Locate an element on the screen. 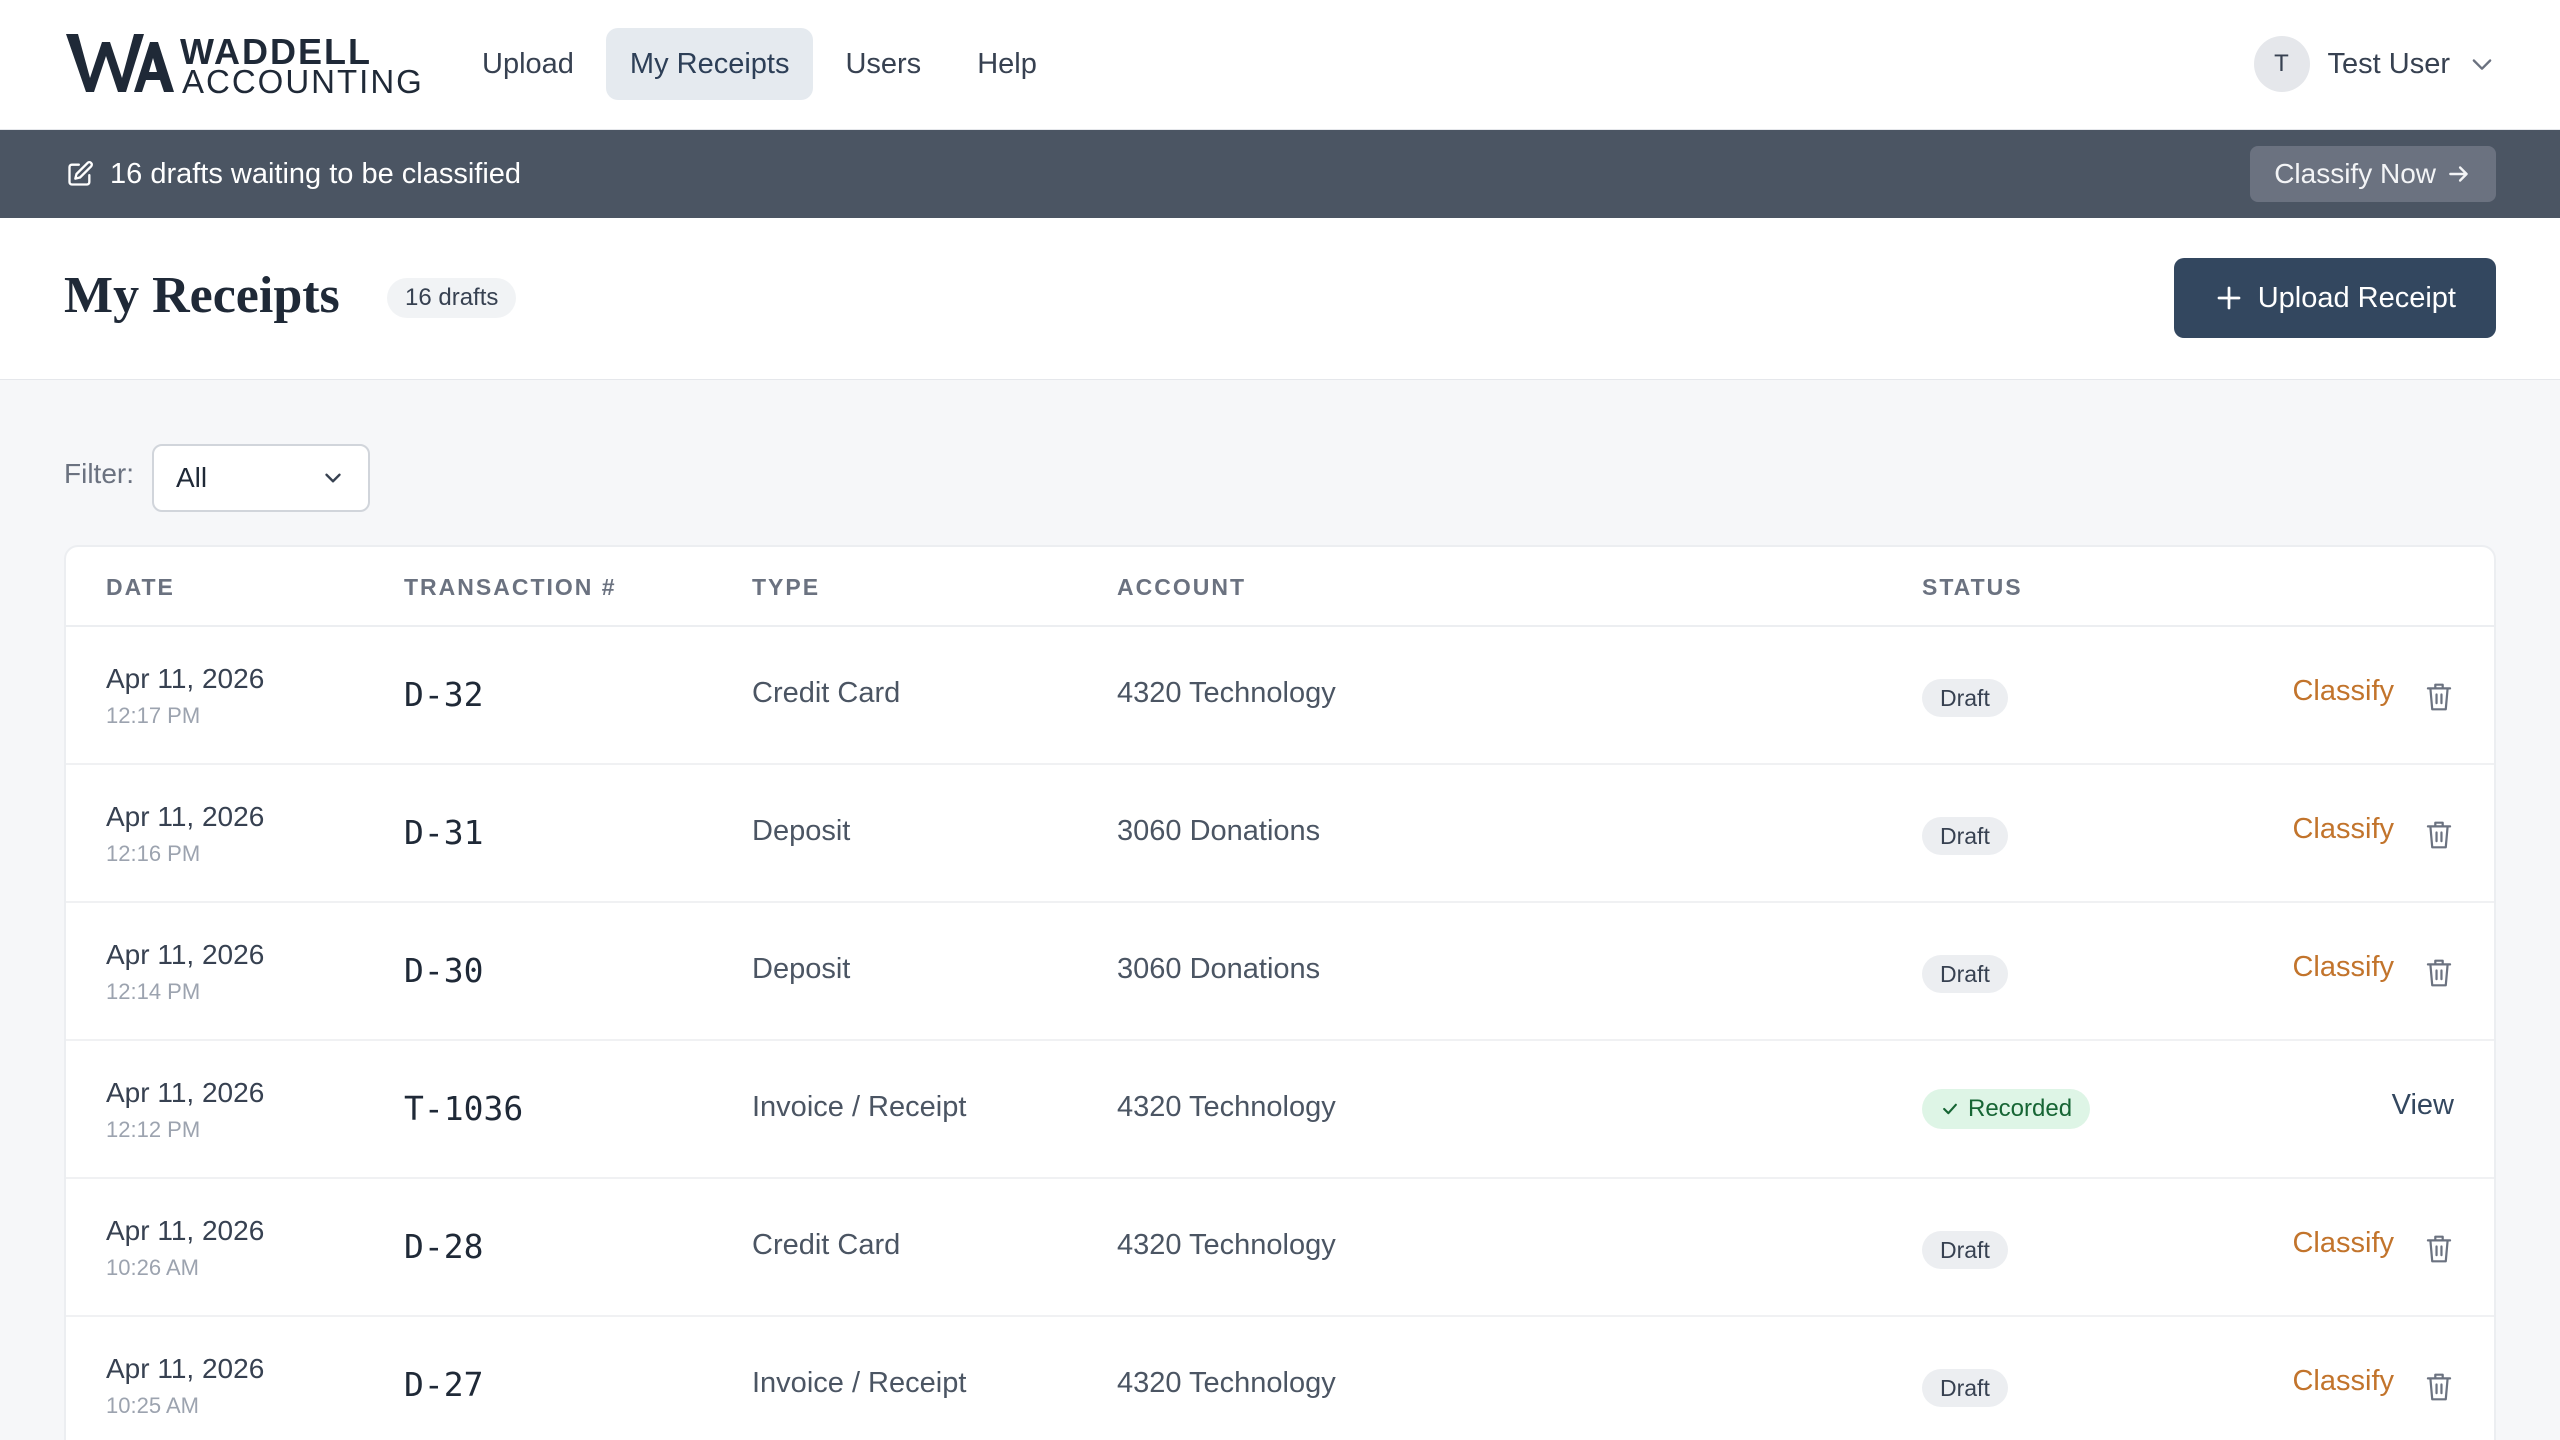  row-transaction-number: D-28 is located at coordinates (444, 1246).